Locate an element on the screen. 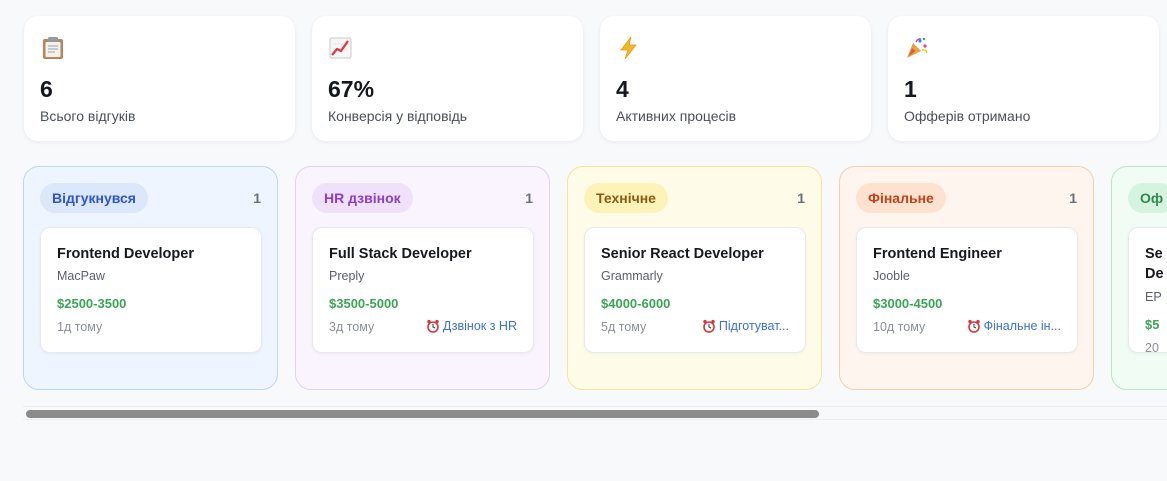  stat-value: 1 is located at coordinates (910, 89).